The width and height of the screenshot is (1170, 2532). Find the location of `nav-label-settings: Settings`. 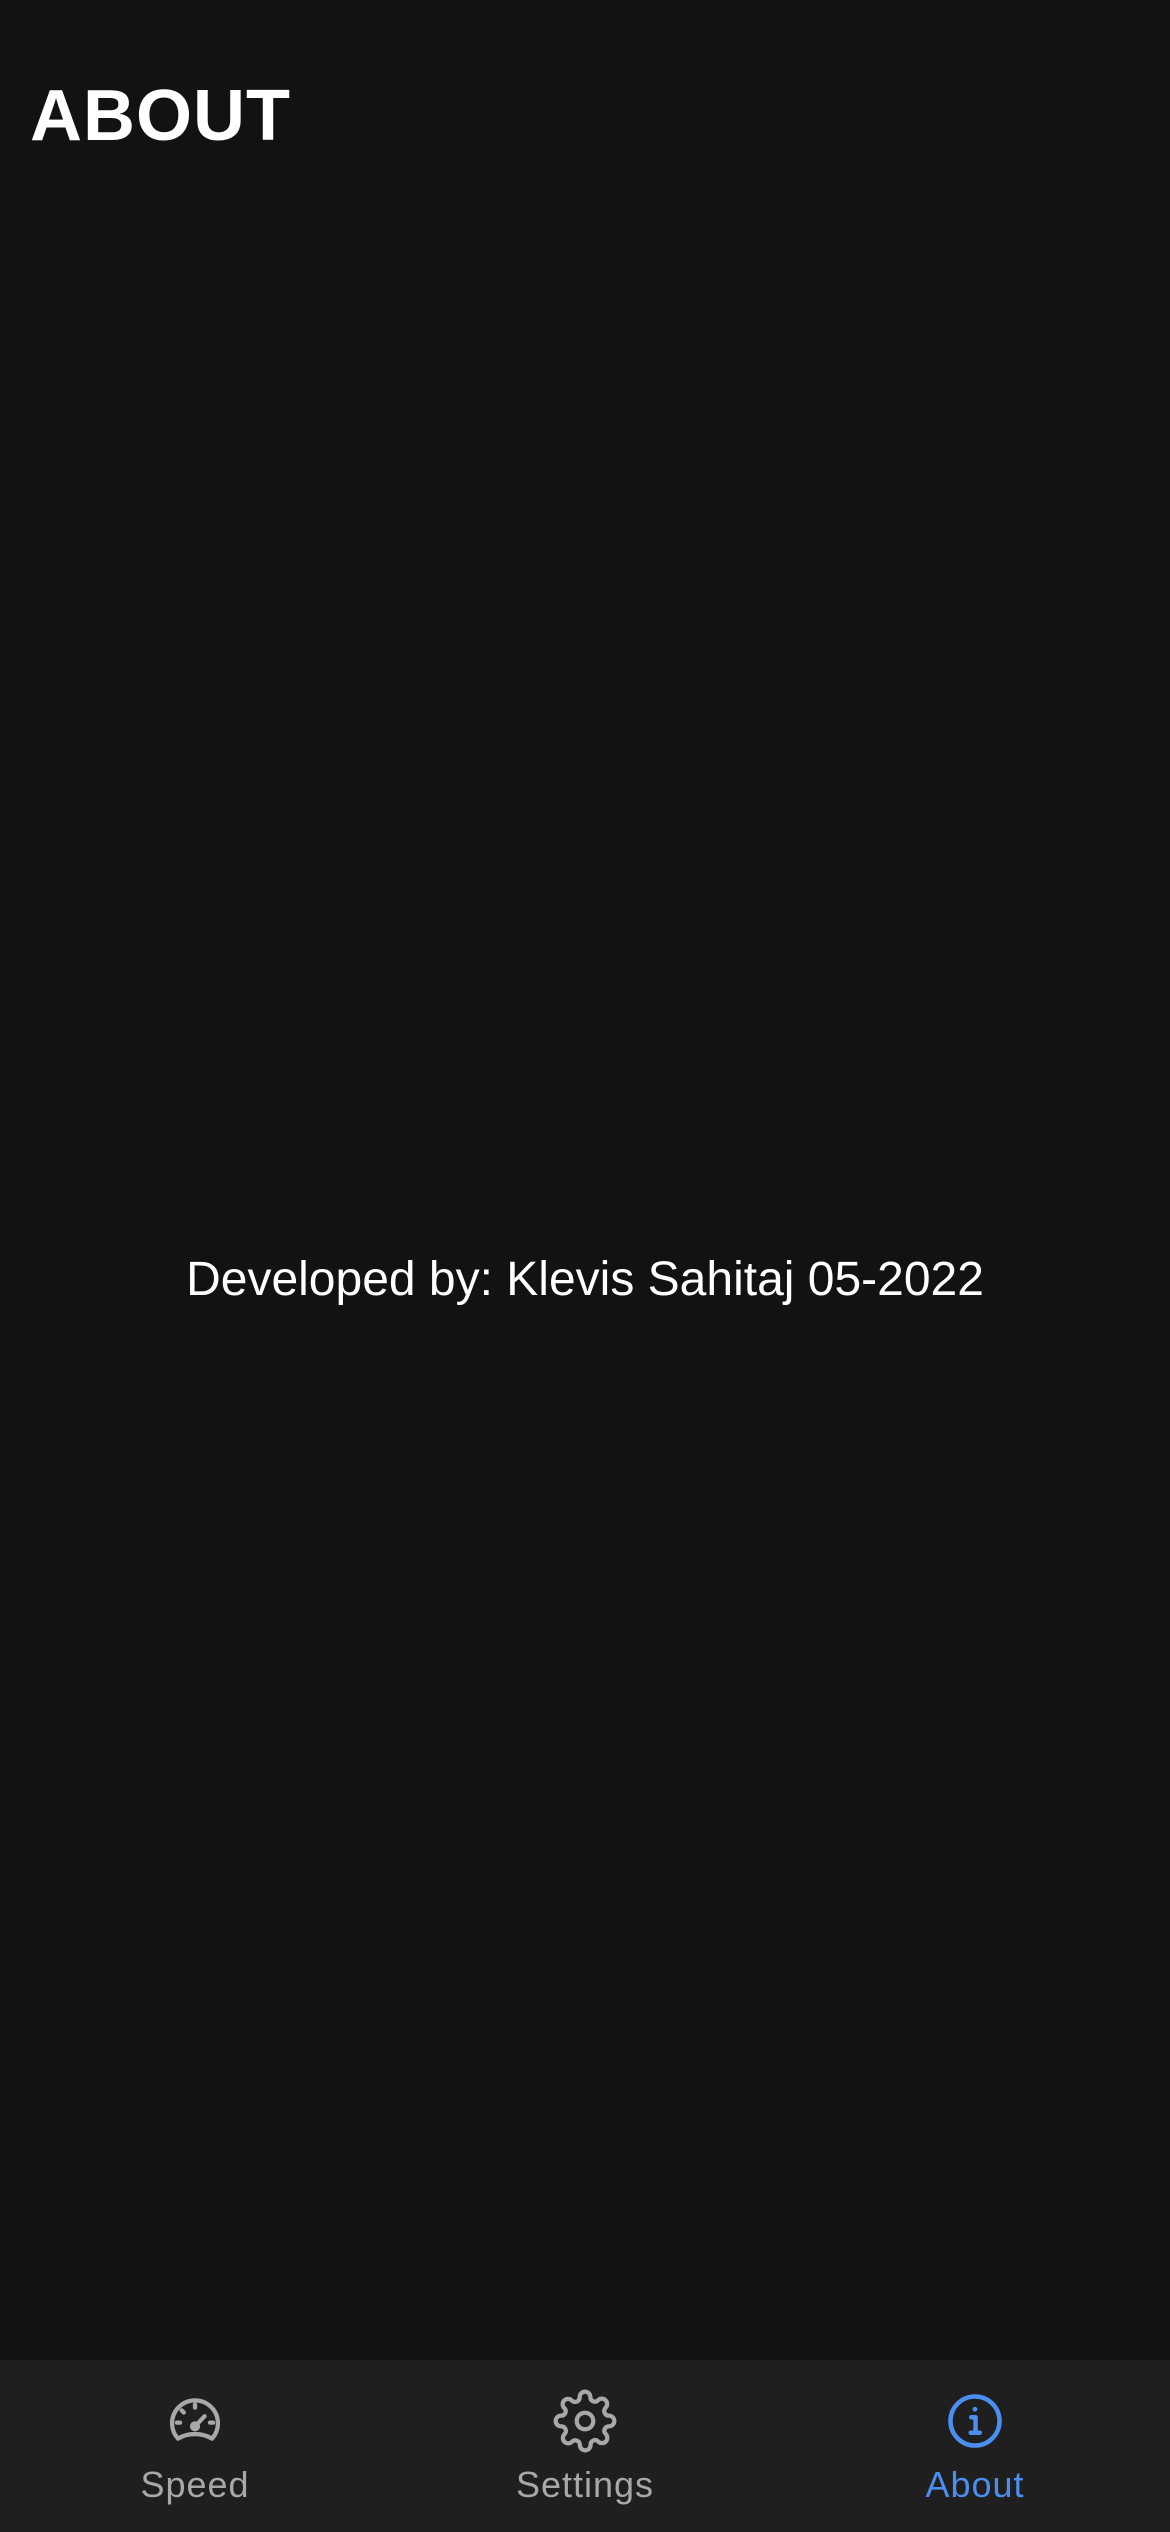

nav-label-settings: Settings is located at coordinates (585, 2484).